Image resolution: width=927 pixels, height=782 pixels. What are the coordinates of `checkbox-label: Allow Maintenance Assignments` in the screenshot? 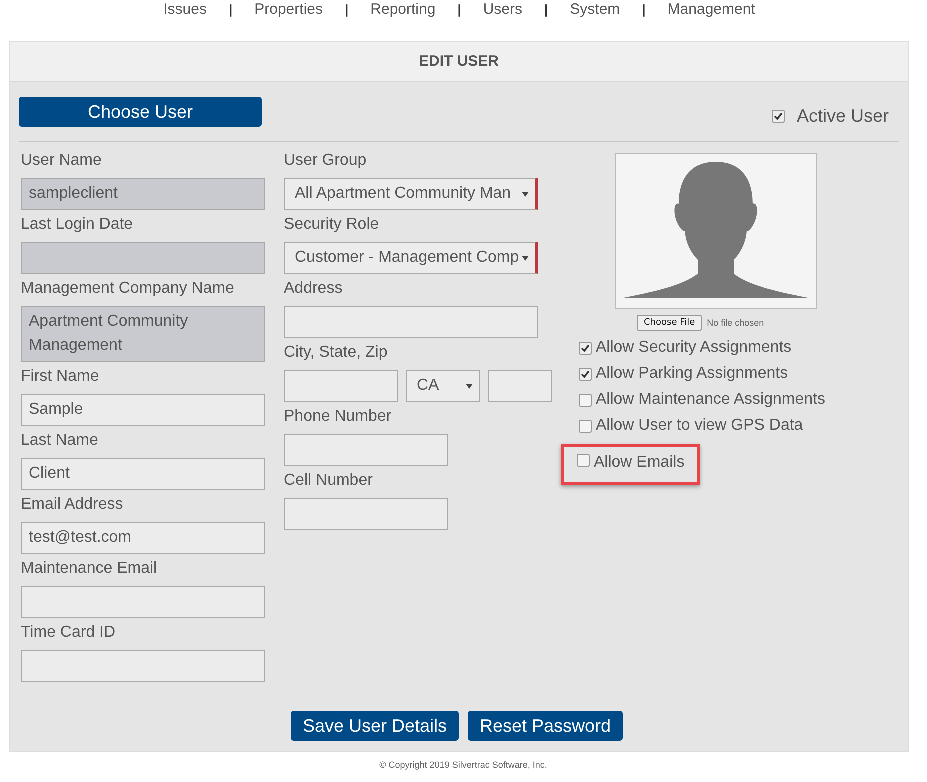 It's located at (711, 400).